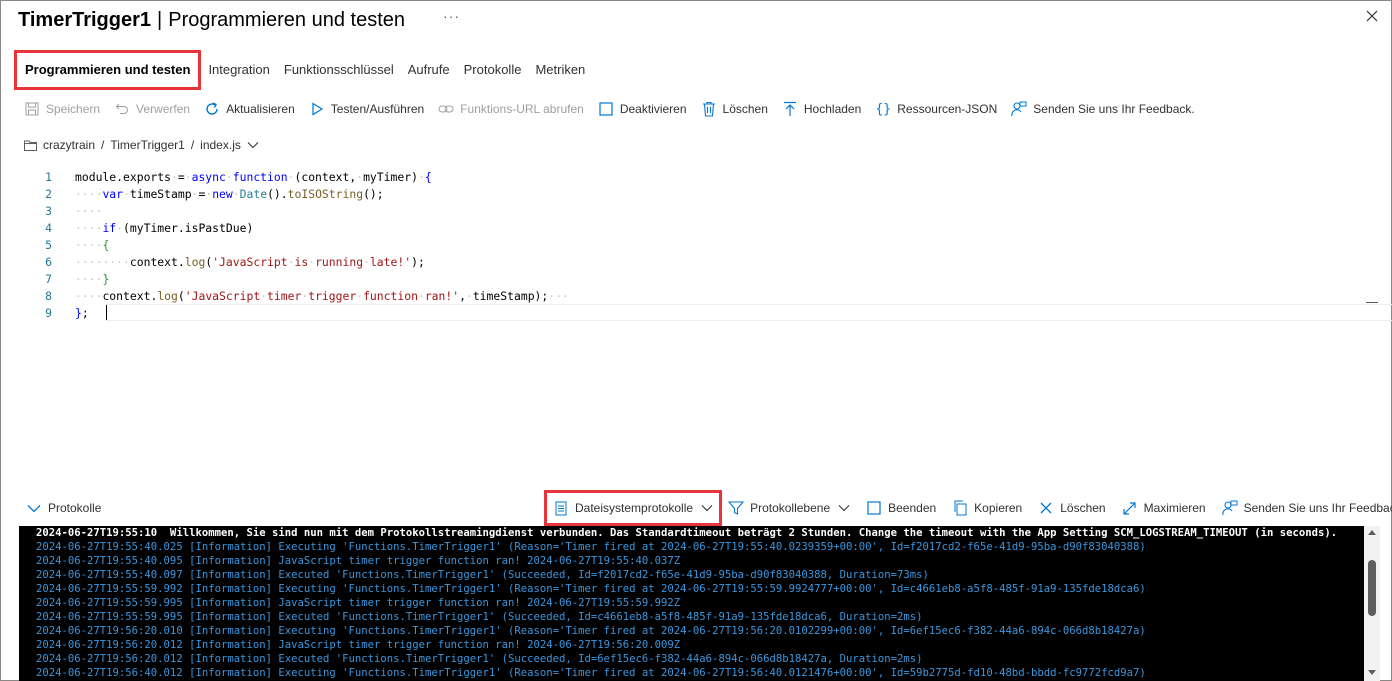  I want to click on code-line: ····, so click(89, 211).